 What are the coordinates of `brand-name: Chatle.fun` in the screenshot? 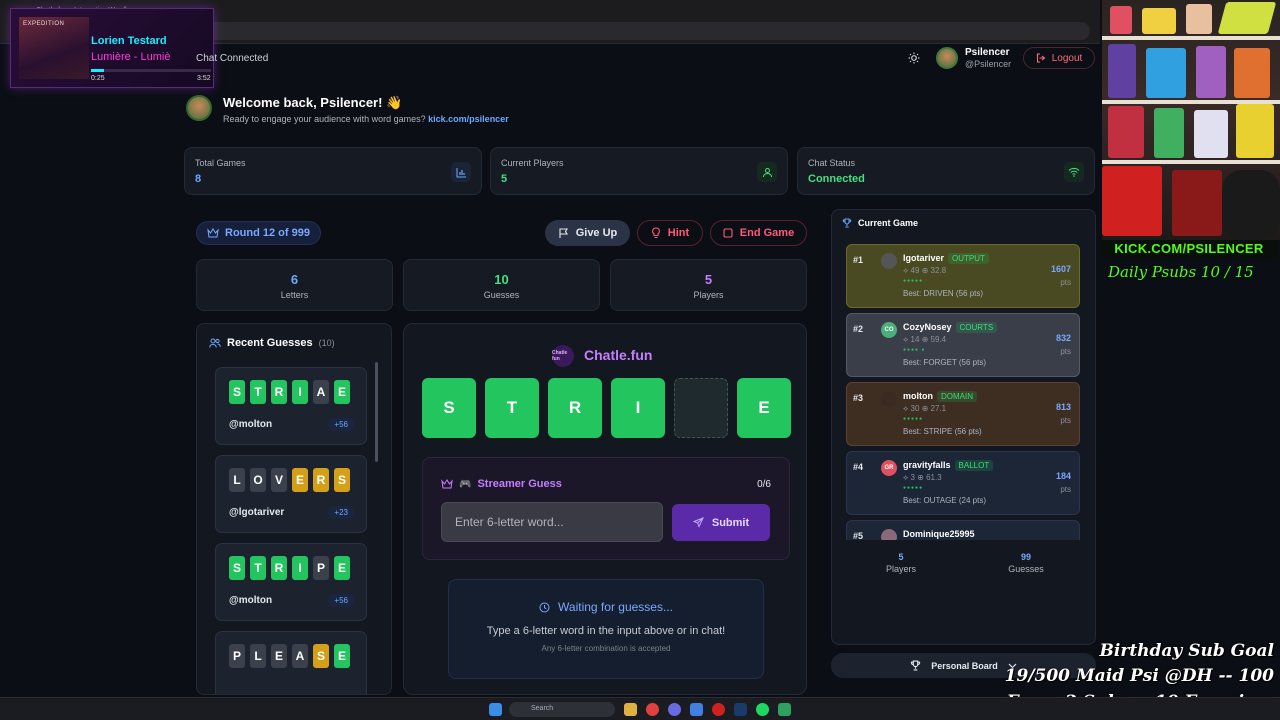 It's located at (618, 355).